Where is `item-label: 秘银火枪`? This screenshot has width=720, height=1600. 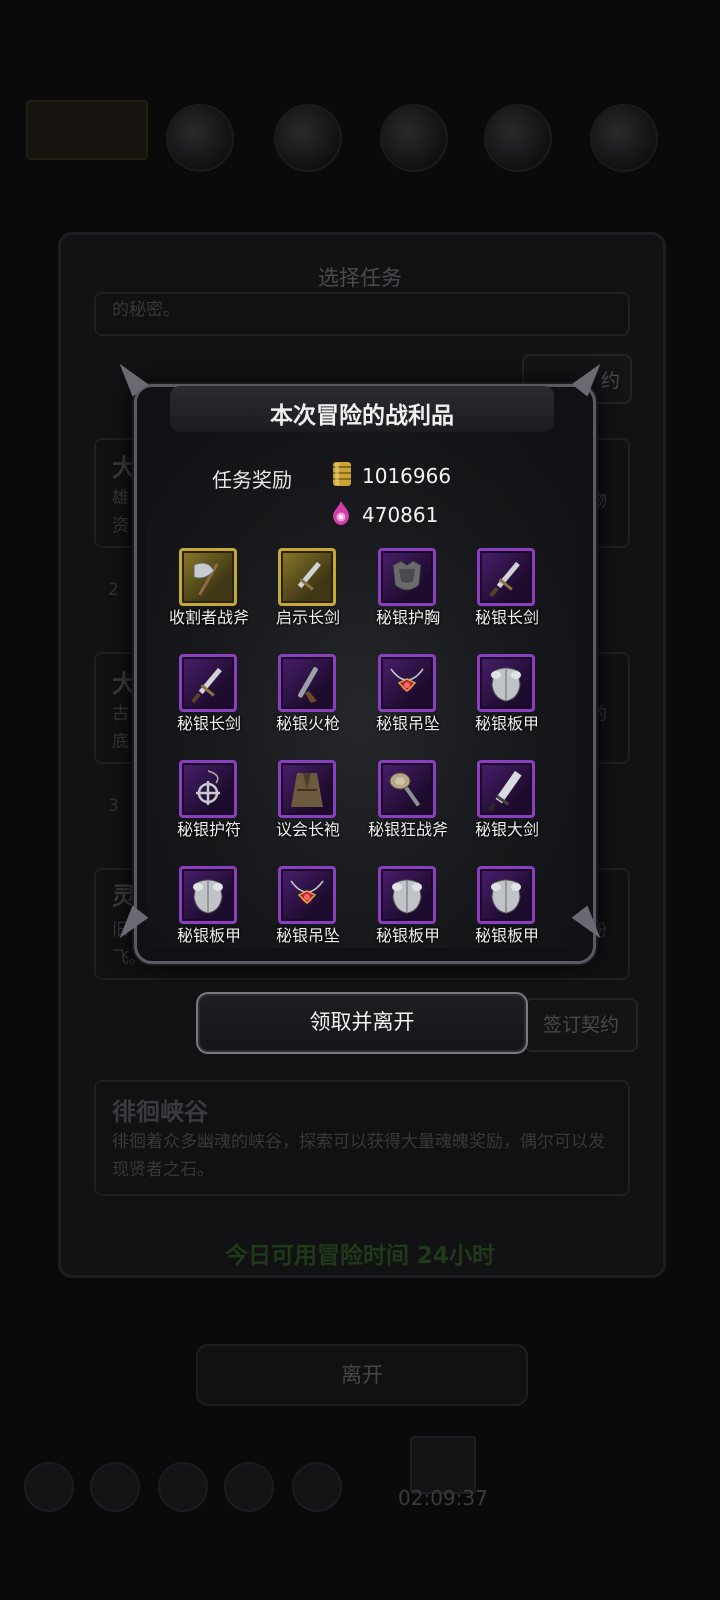 item-label: 秘银火枪 is located at coordinates (307, 723).